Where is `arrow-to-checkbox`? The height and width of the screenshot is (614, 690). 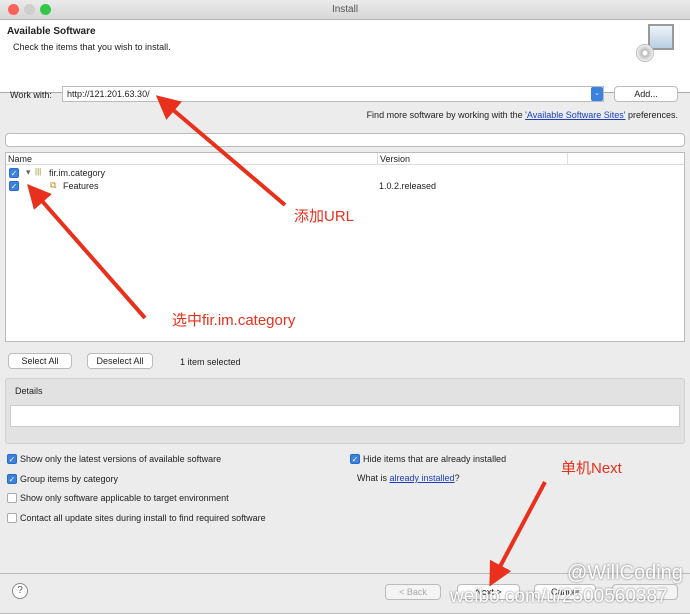 arrow-to-checkbox is located at coordinates (87, 251).